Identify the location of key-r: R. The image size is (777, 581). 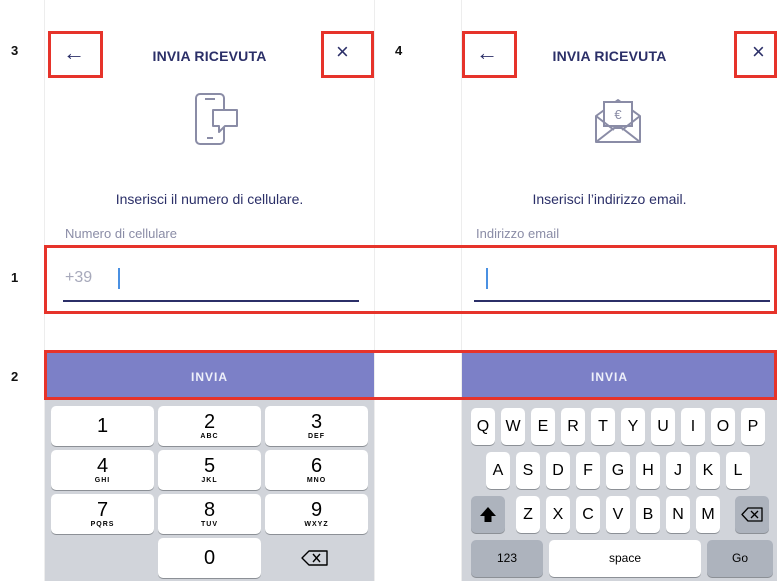
(573, 426).